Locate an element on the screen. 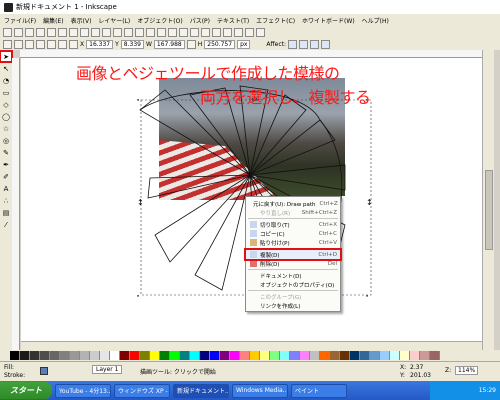 The image size is (500, 400). zoom-field: 114% is located at coordinates (467, 370).